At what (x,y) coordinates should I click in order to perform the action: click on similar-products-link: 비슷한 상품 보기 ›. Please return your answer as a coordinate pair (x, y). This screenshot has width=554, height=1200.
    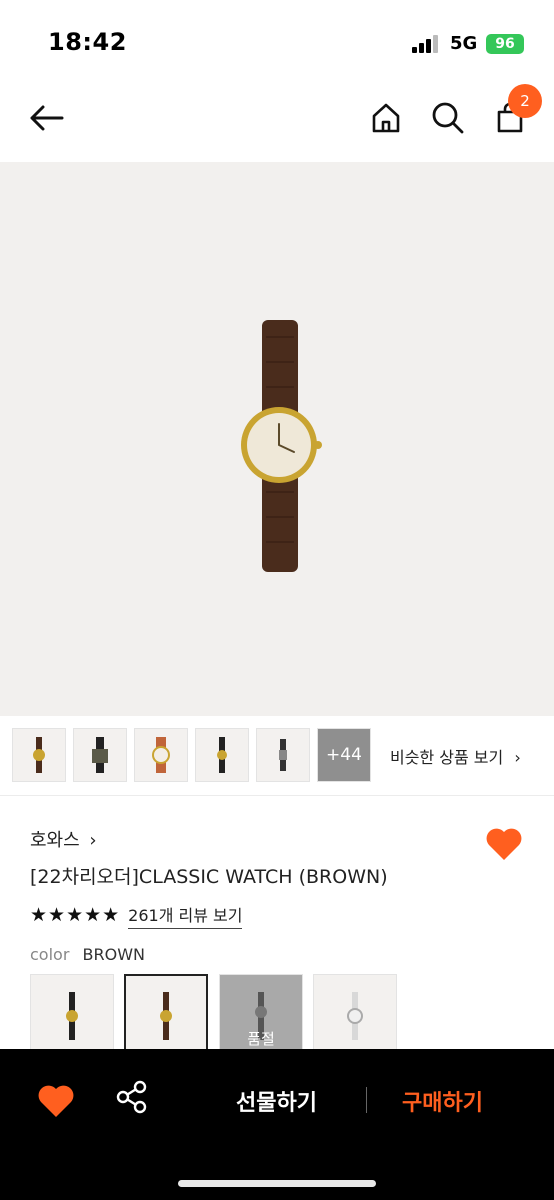
    Looking at the image, I should click on (455, 756).